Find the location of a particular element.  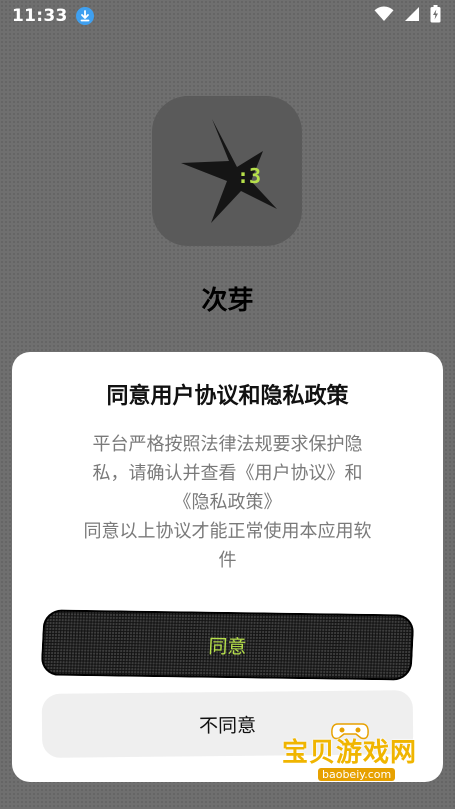

dialog-body-line: 件 is located at coordinates (227, 560).